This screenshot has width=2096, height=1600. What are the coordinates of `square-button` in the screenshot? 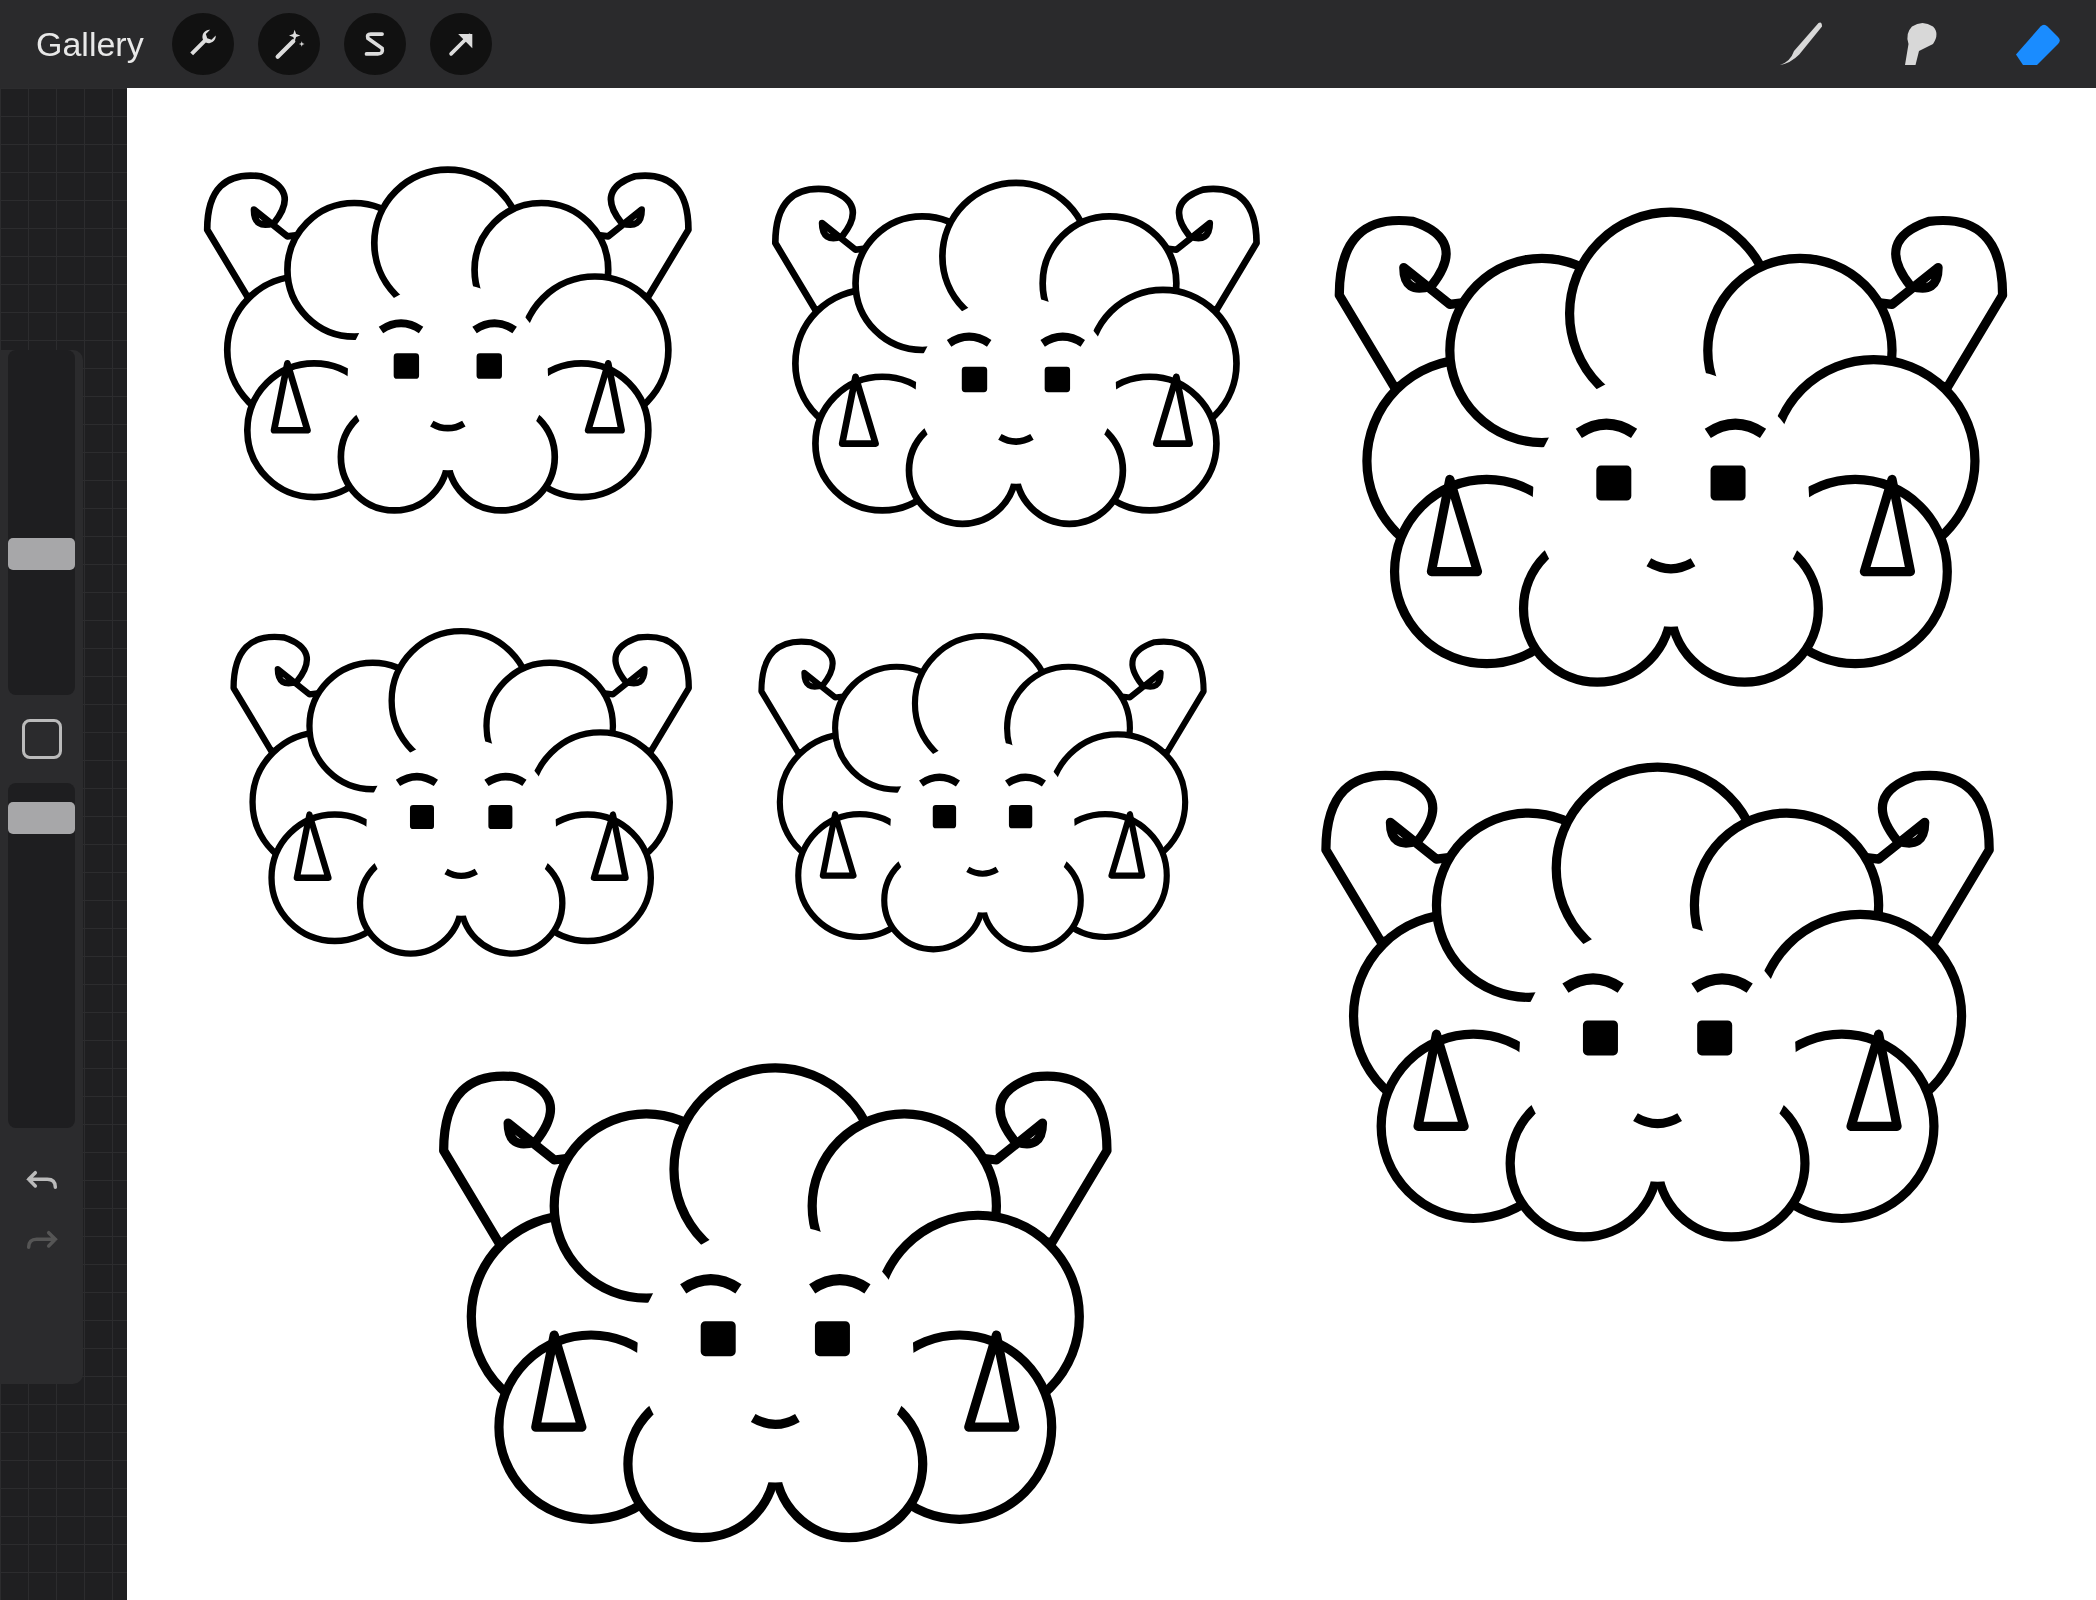 It's located at (41, 739).